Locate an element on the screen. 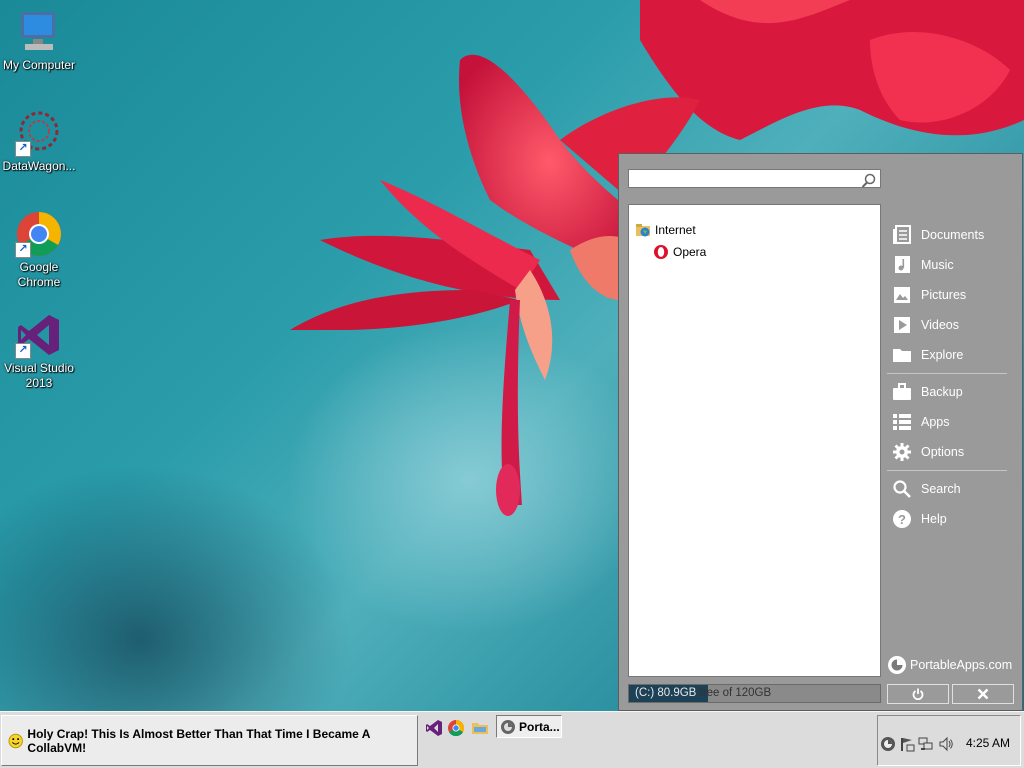 The image size is (1024, 768). menu-label: Music is located at coordinates (937, 265).